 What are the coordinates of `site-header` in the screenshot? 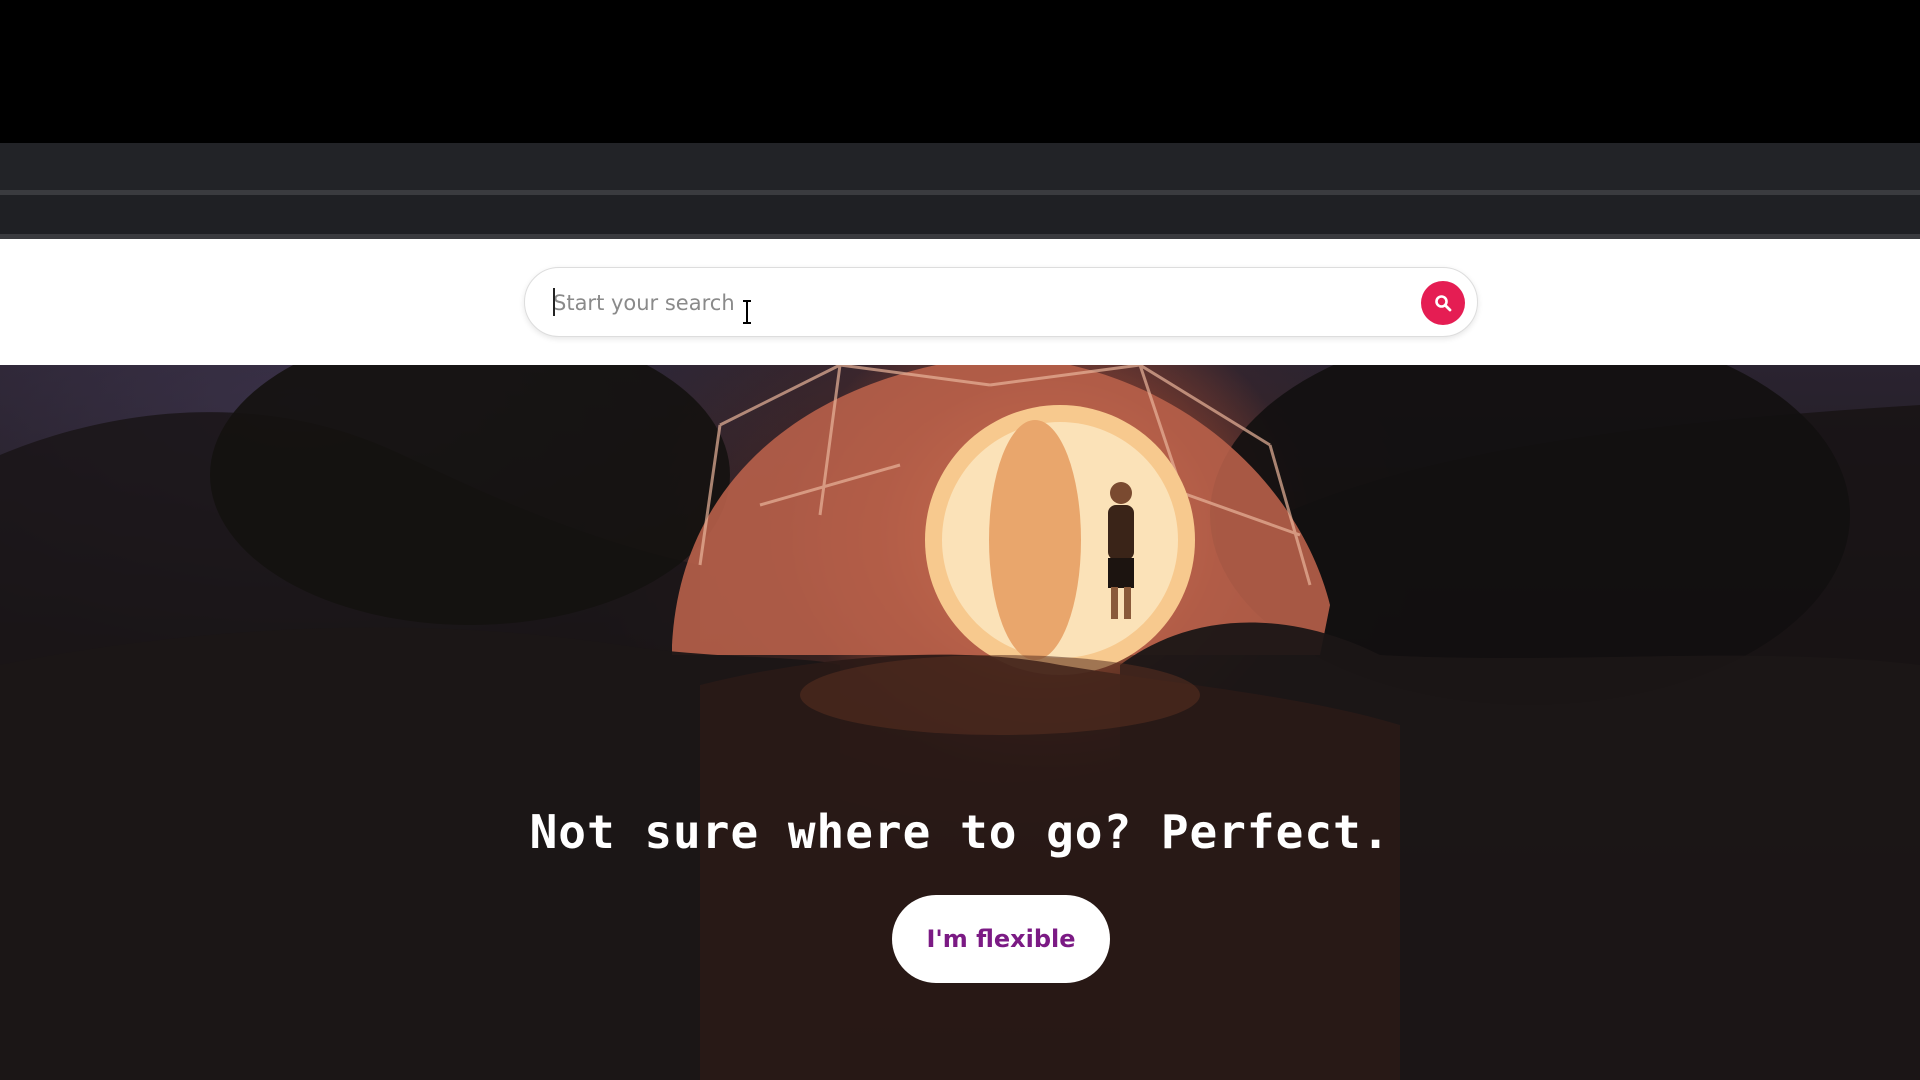 It's located at (960, 302).